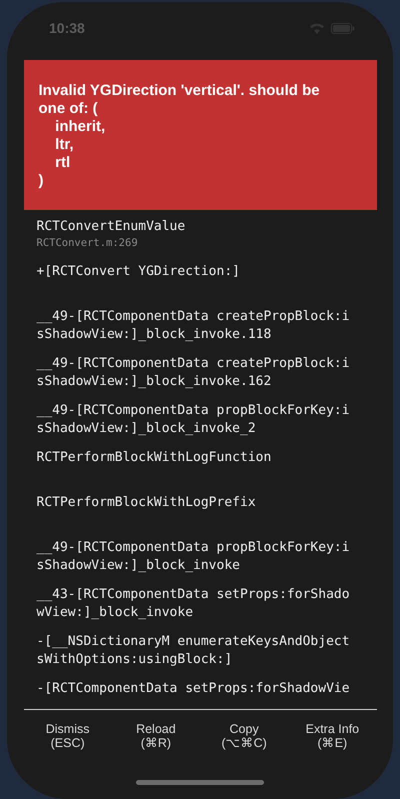  What do you see at coordinates (194, 227) in the screenshot?
I see `stack-frame: RCTConvertEnumValue` at bounding box center [194, 227].